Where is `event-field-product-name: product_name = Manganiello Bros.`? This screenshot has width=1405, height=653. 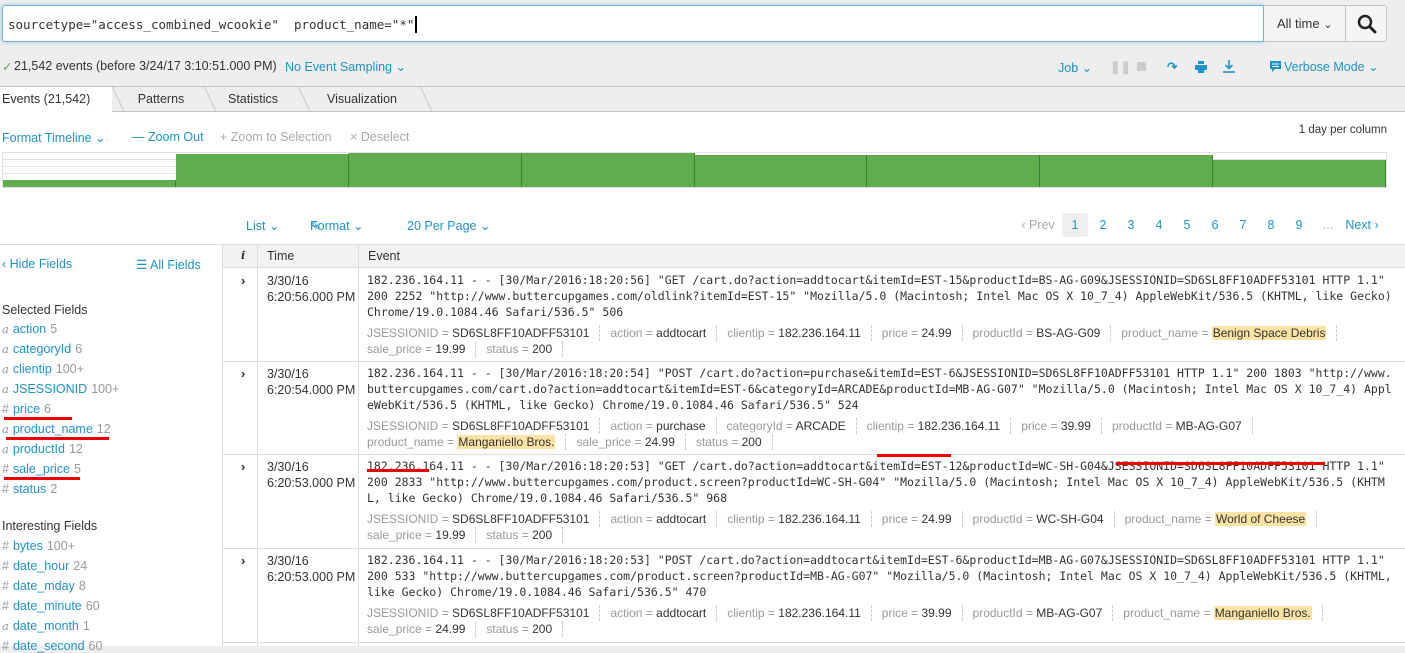
event-field-product-name: product_name = Manganiello Bros. is located at coordinates (1223, 613).